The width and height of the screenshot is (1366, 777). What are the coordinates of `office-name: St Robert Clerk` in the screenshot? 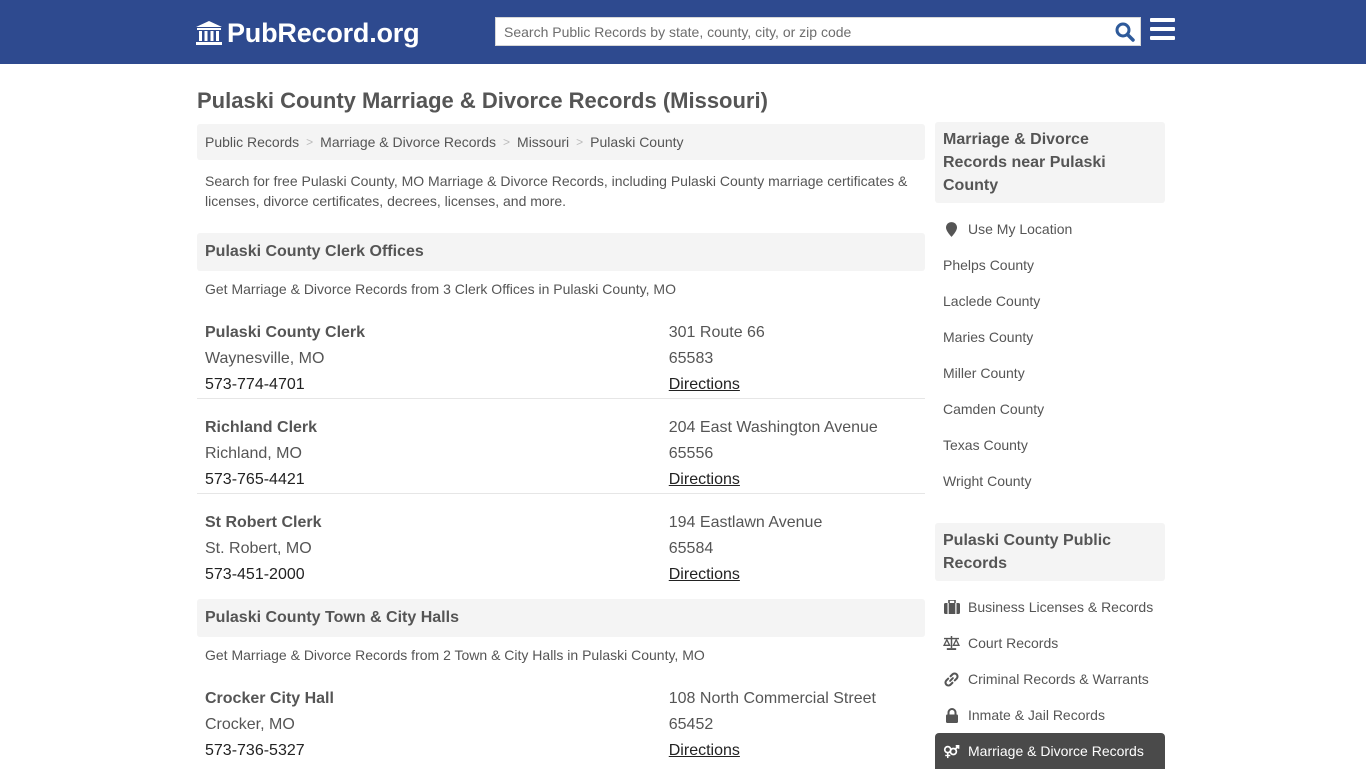 It's located at (263, 522).